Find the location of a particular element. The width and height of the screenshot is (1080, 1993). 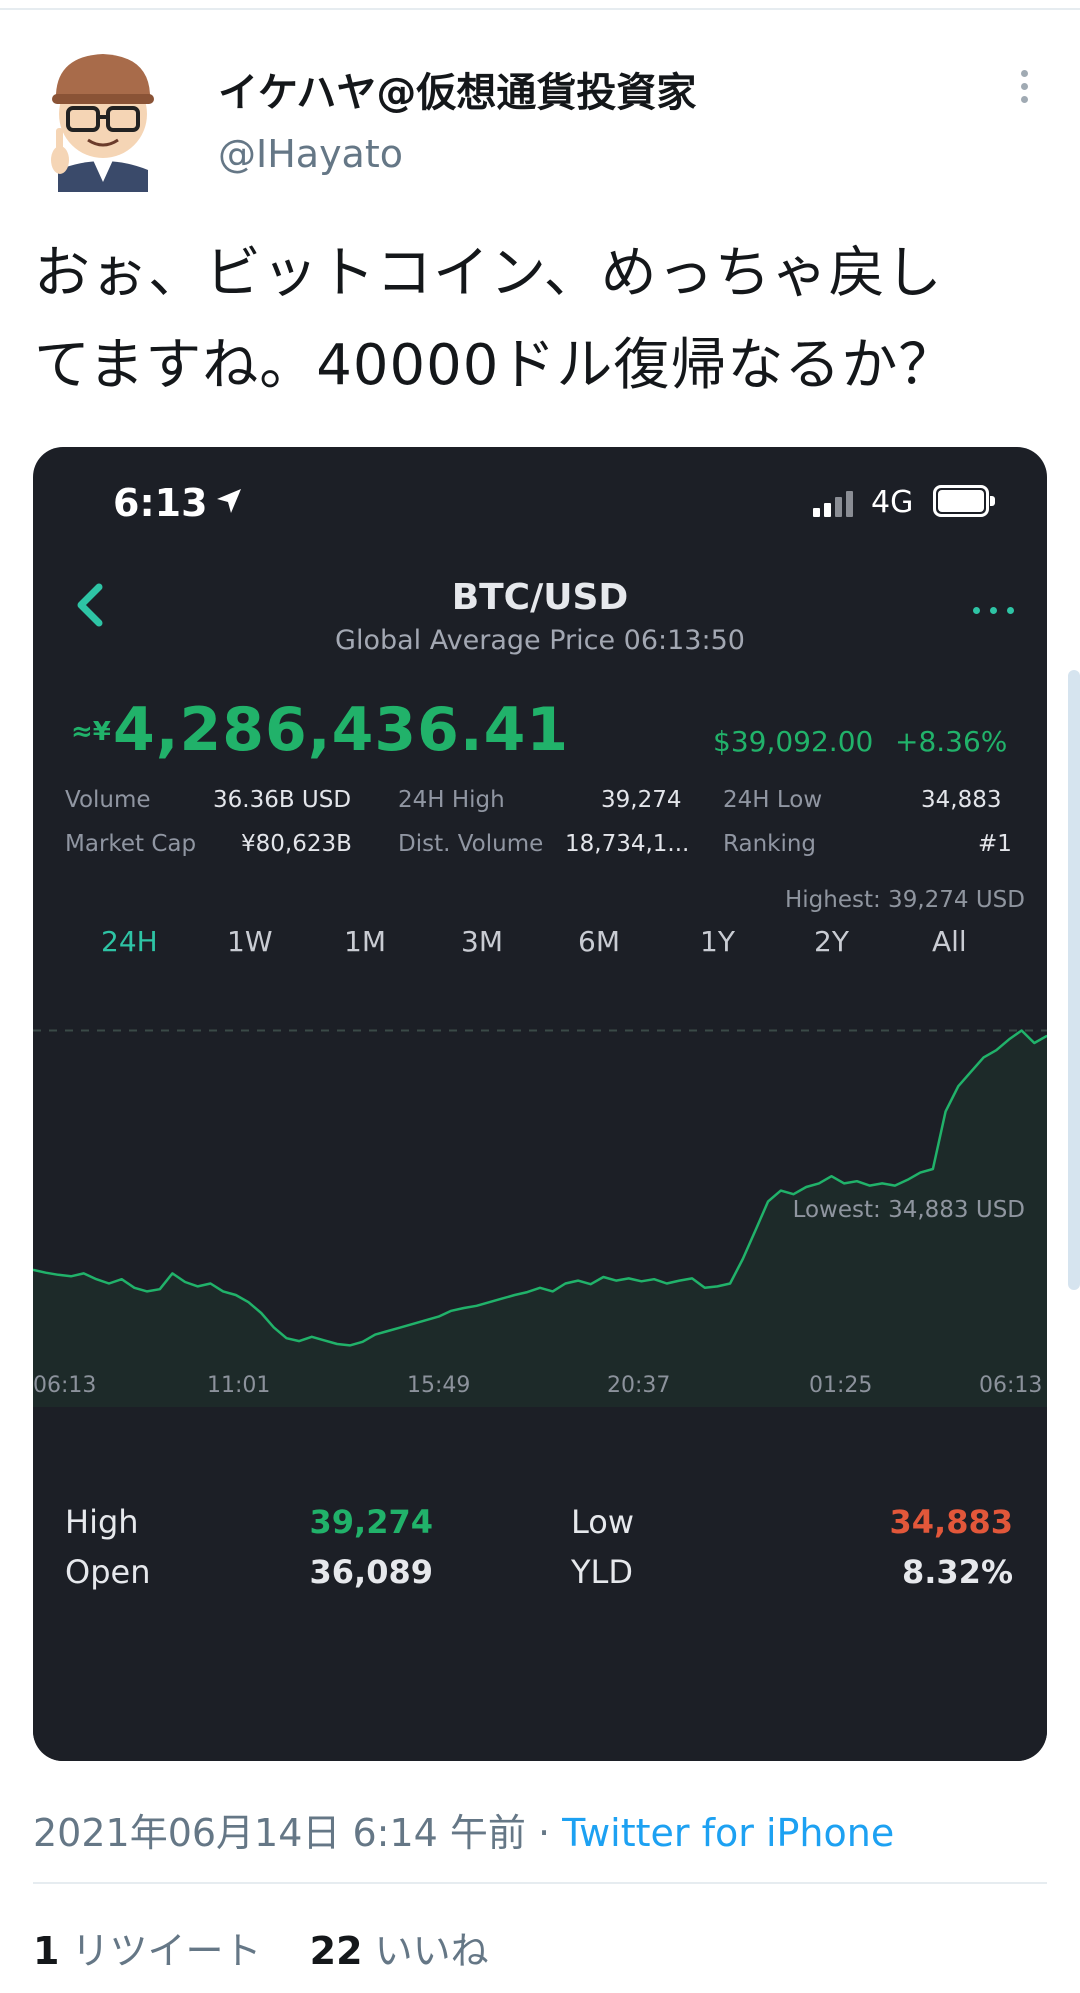

high24-label: 24H High is located at coordinates (451, 800).